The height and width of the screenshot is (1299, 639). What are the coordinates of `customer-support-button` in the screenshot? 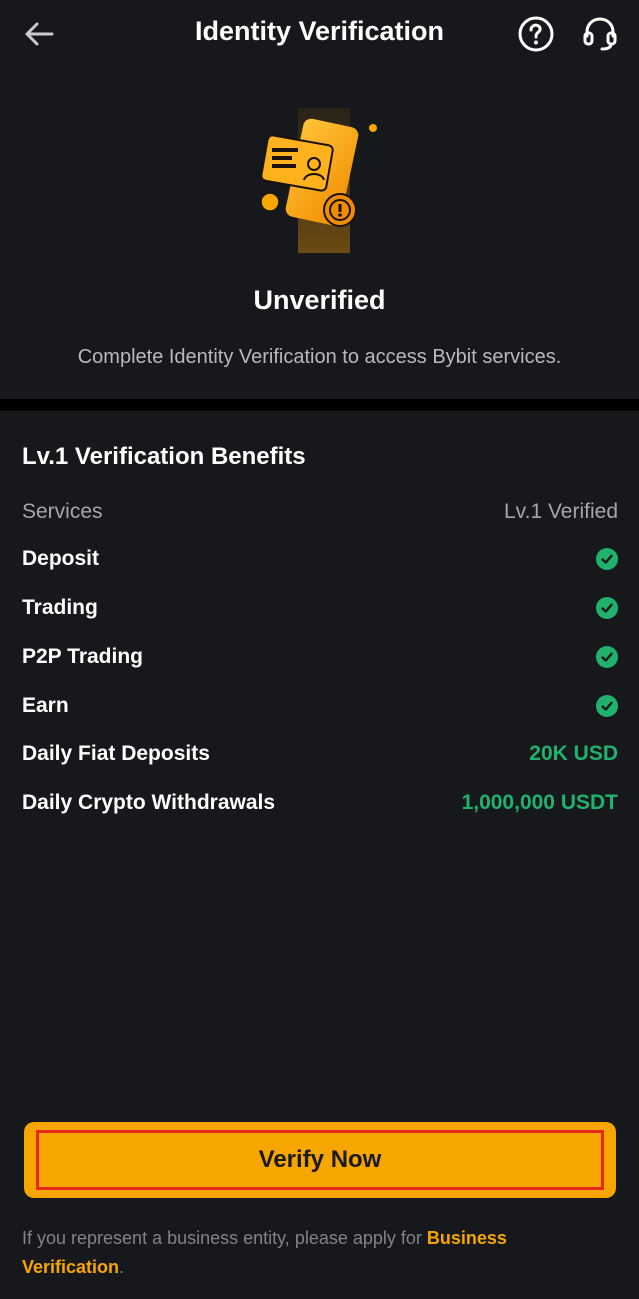 It's located at (600, 34).